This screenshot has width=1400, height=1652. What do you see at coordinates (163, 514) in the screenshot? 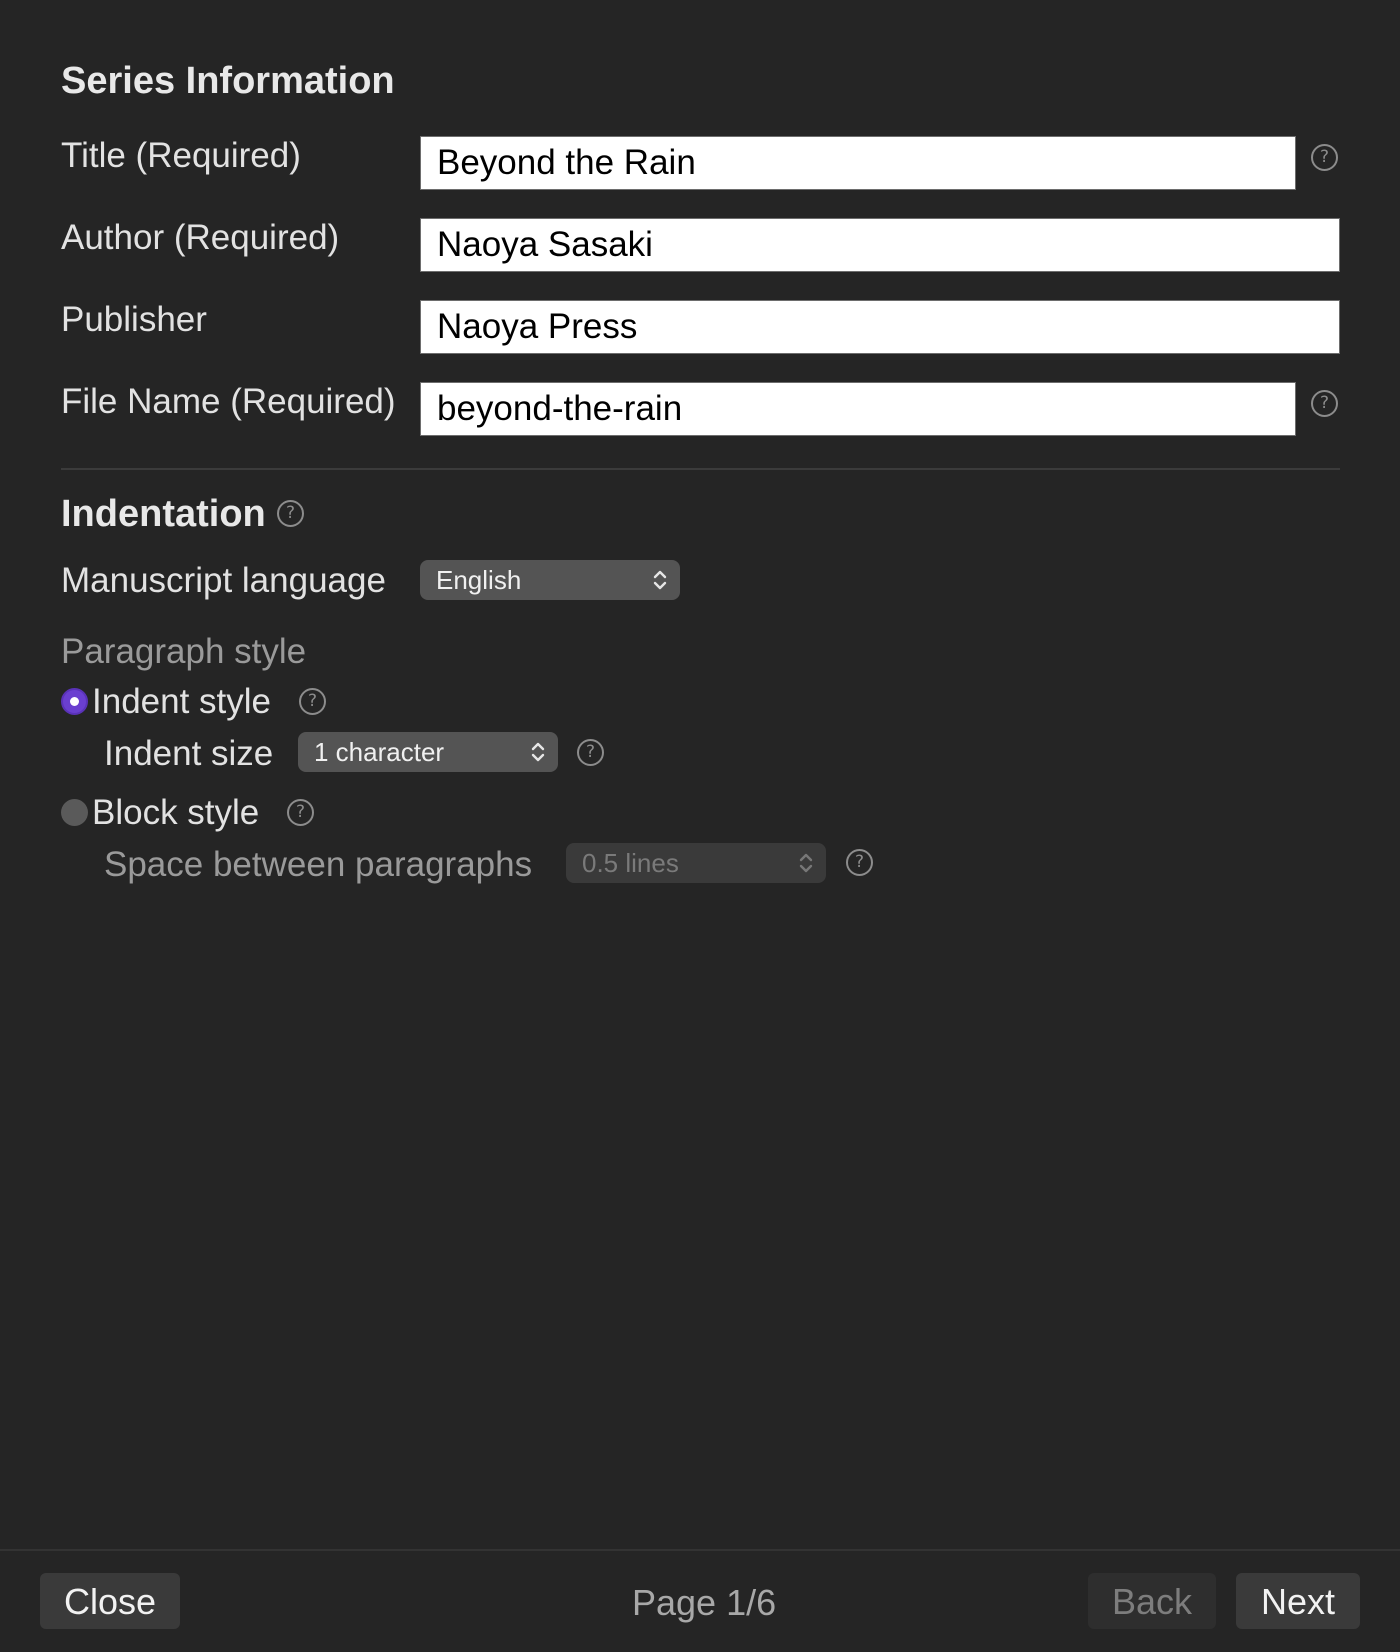
I see `indentation-heading: Indentation` at bounding box center [163, 514].